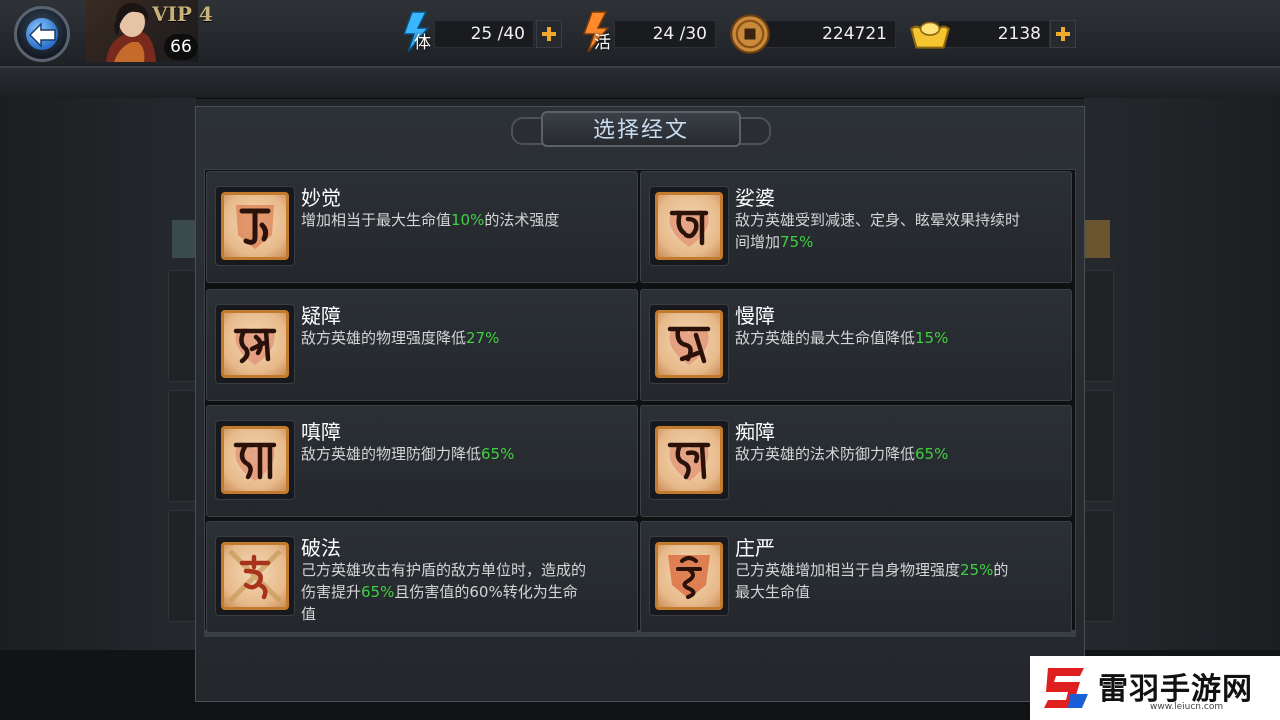 This screenshot has height=720, width=1280. Describe the element at coordinates (755, 198) in the screenshot. I see `scripture-name: 娑婆` at that location.